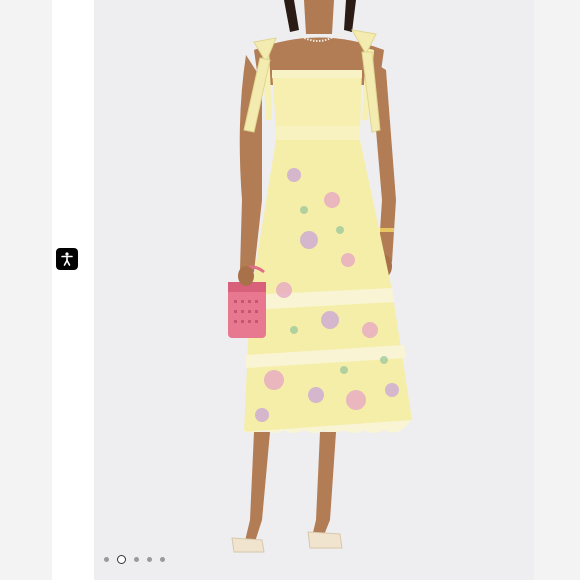 The height and width of the screenshot is (580, 580). I want to click on left-margin, so click(26, 290).